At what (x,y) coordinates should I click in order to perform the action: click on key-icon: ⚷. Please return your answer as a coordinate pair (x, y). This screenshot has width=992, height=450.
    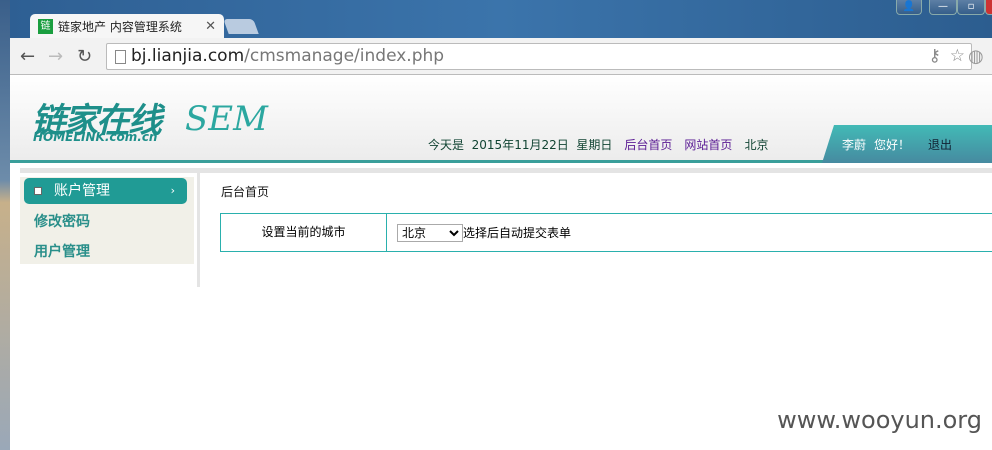
    Looking at the image, I should click on (935, 56).